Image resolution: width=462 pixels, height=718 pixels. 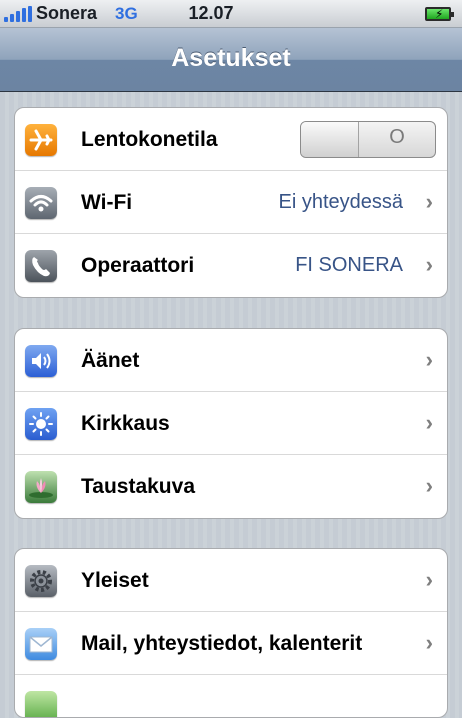 What do you see at coordinates (231, 265) in the screenshot?
I see `settings-row-carrier: Operaattori FI SONERA ›` at bounding box center [231, 265].